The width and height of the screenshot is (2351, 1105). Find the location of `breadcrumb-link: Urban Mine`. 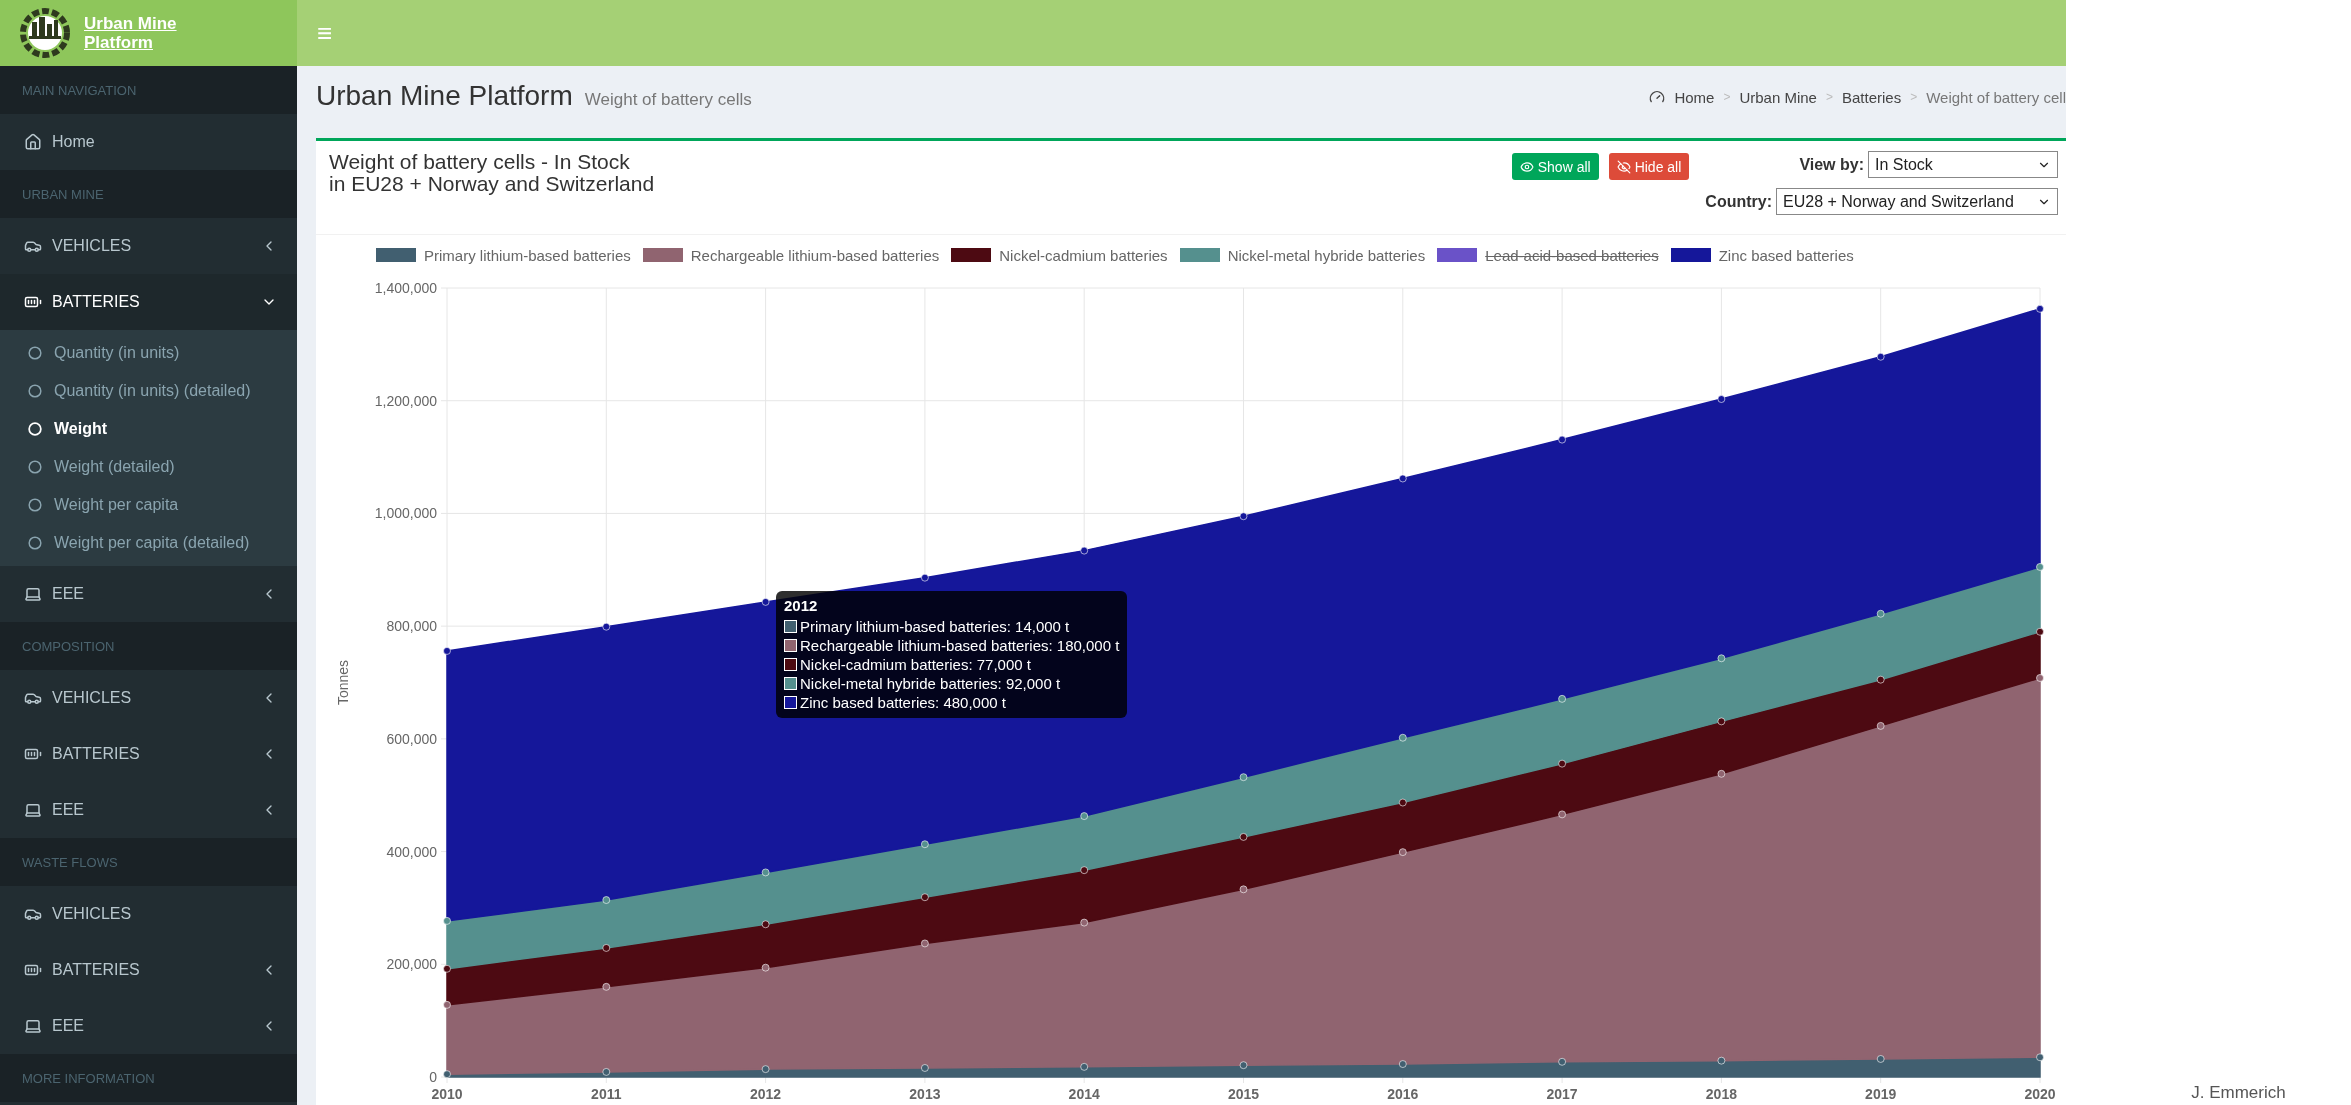

breadcrumb-link: Urban Mine is located at coordinates (1778, 97).